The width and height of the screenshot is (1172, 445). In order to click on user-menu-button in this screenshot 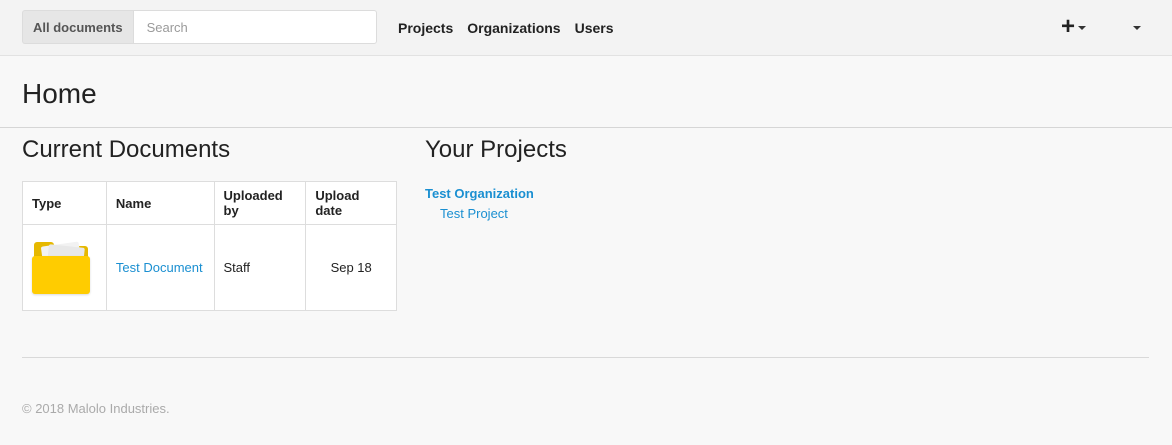, I will do `click(1135, 28)`.